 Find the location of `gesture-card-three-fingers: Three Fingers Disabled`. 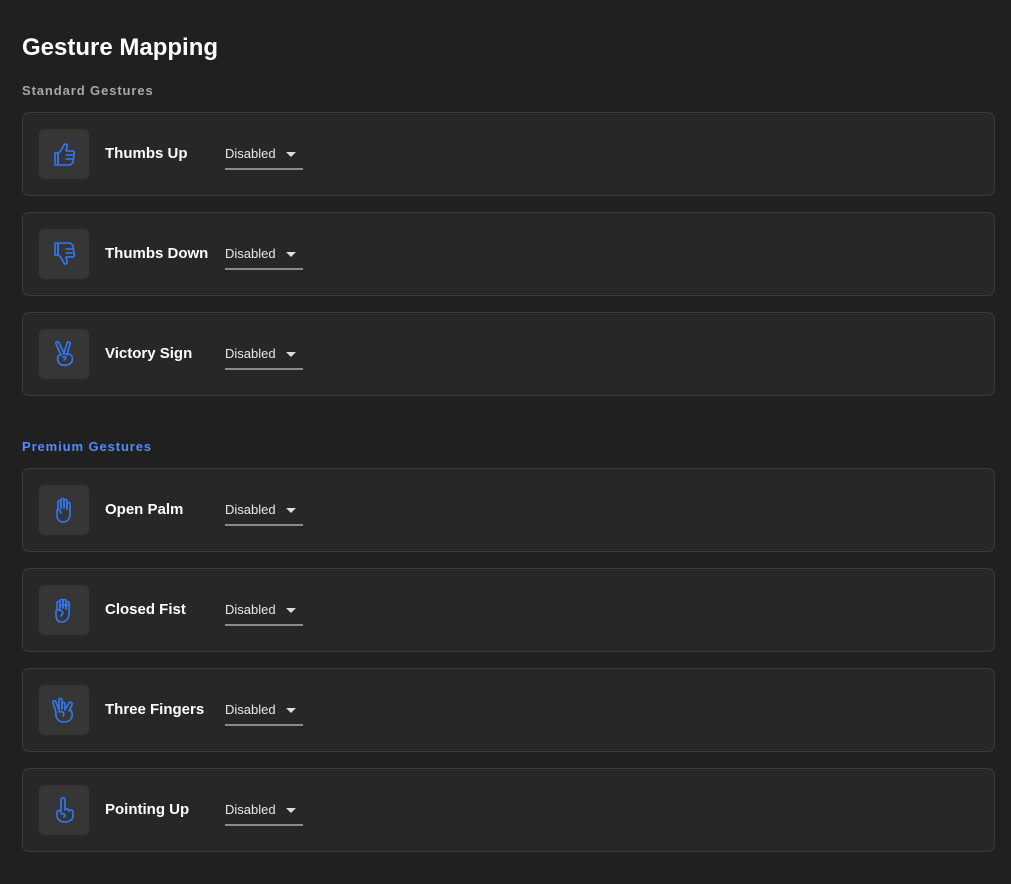

gesture-card-three-fingers: Three Fingers Disabled is located at coordinates (508, 710).